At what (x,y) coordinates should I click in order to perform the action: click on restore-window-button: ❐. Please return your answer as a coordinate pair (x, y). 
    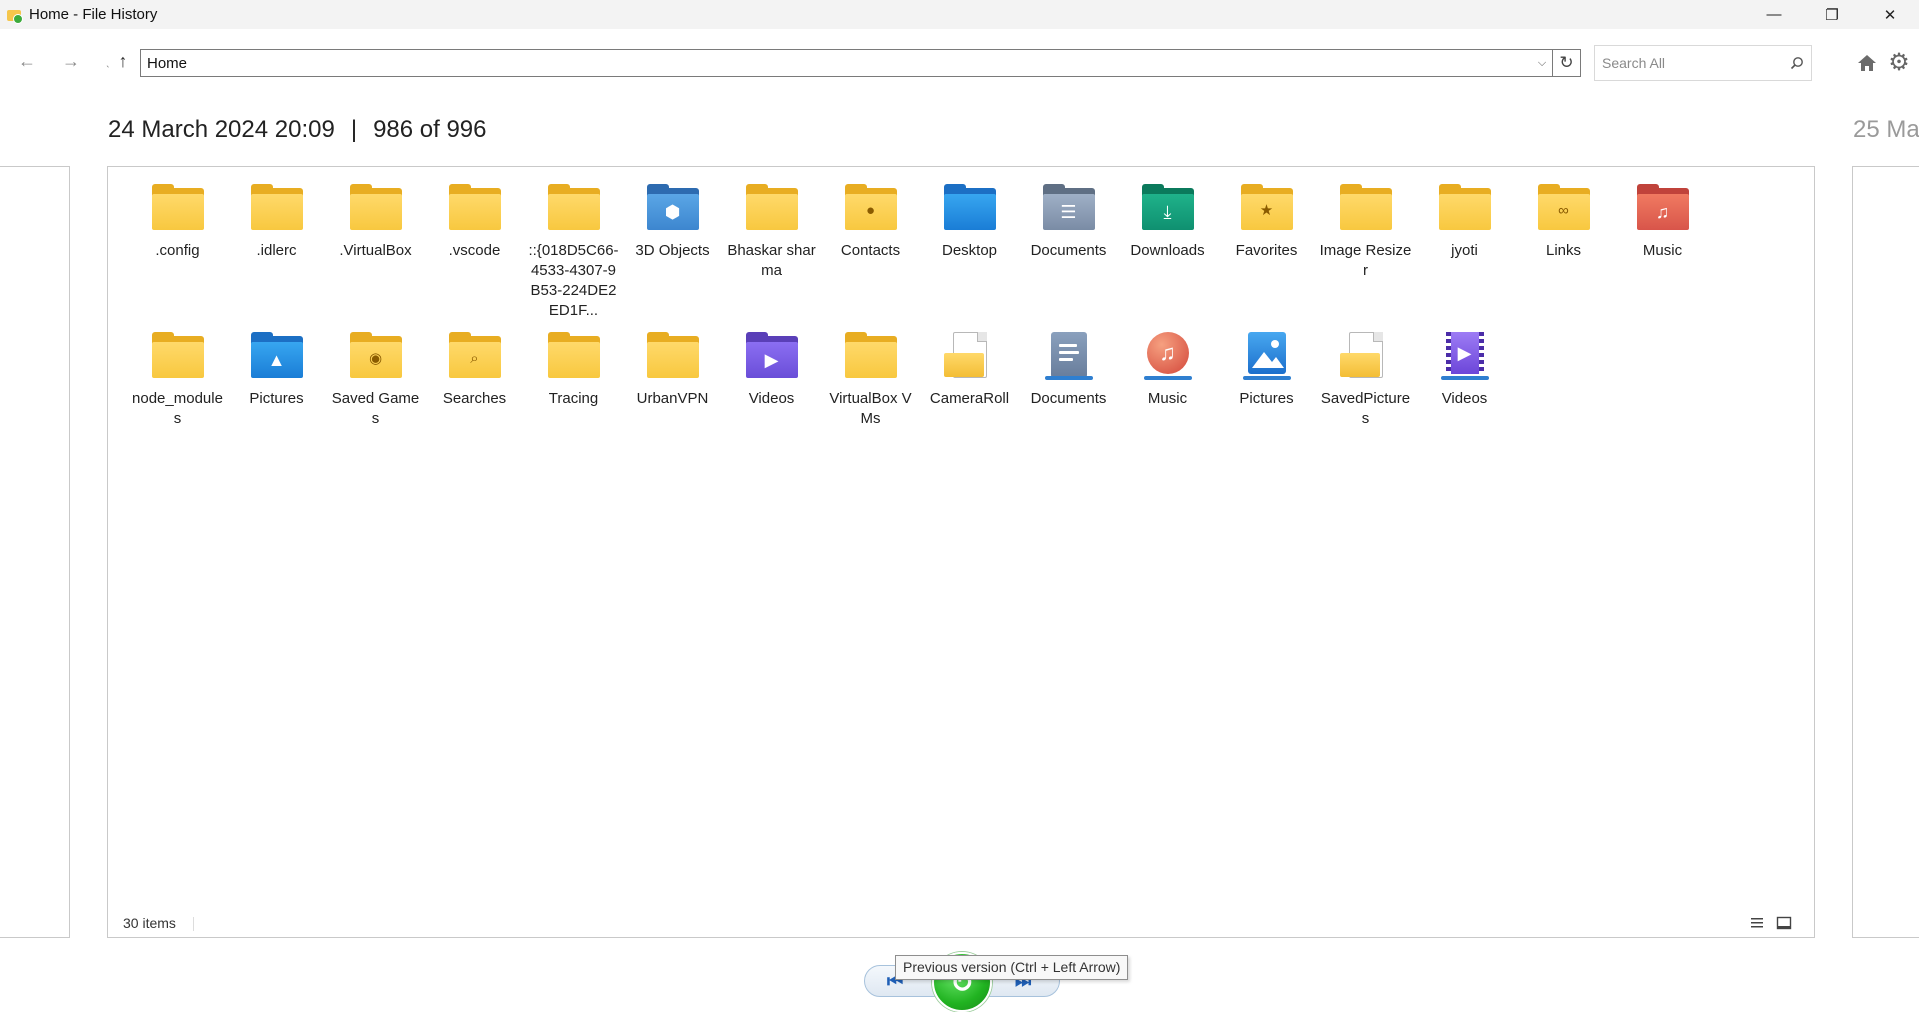
    Looking at the image, I should click on (1832, 14).